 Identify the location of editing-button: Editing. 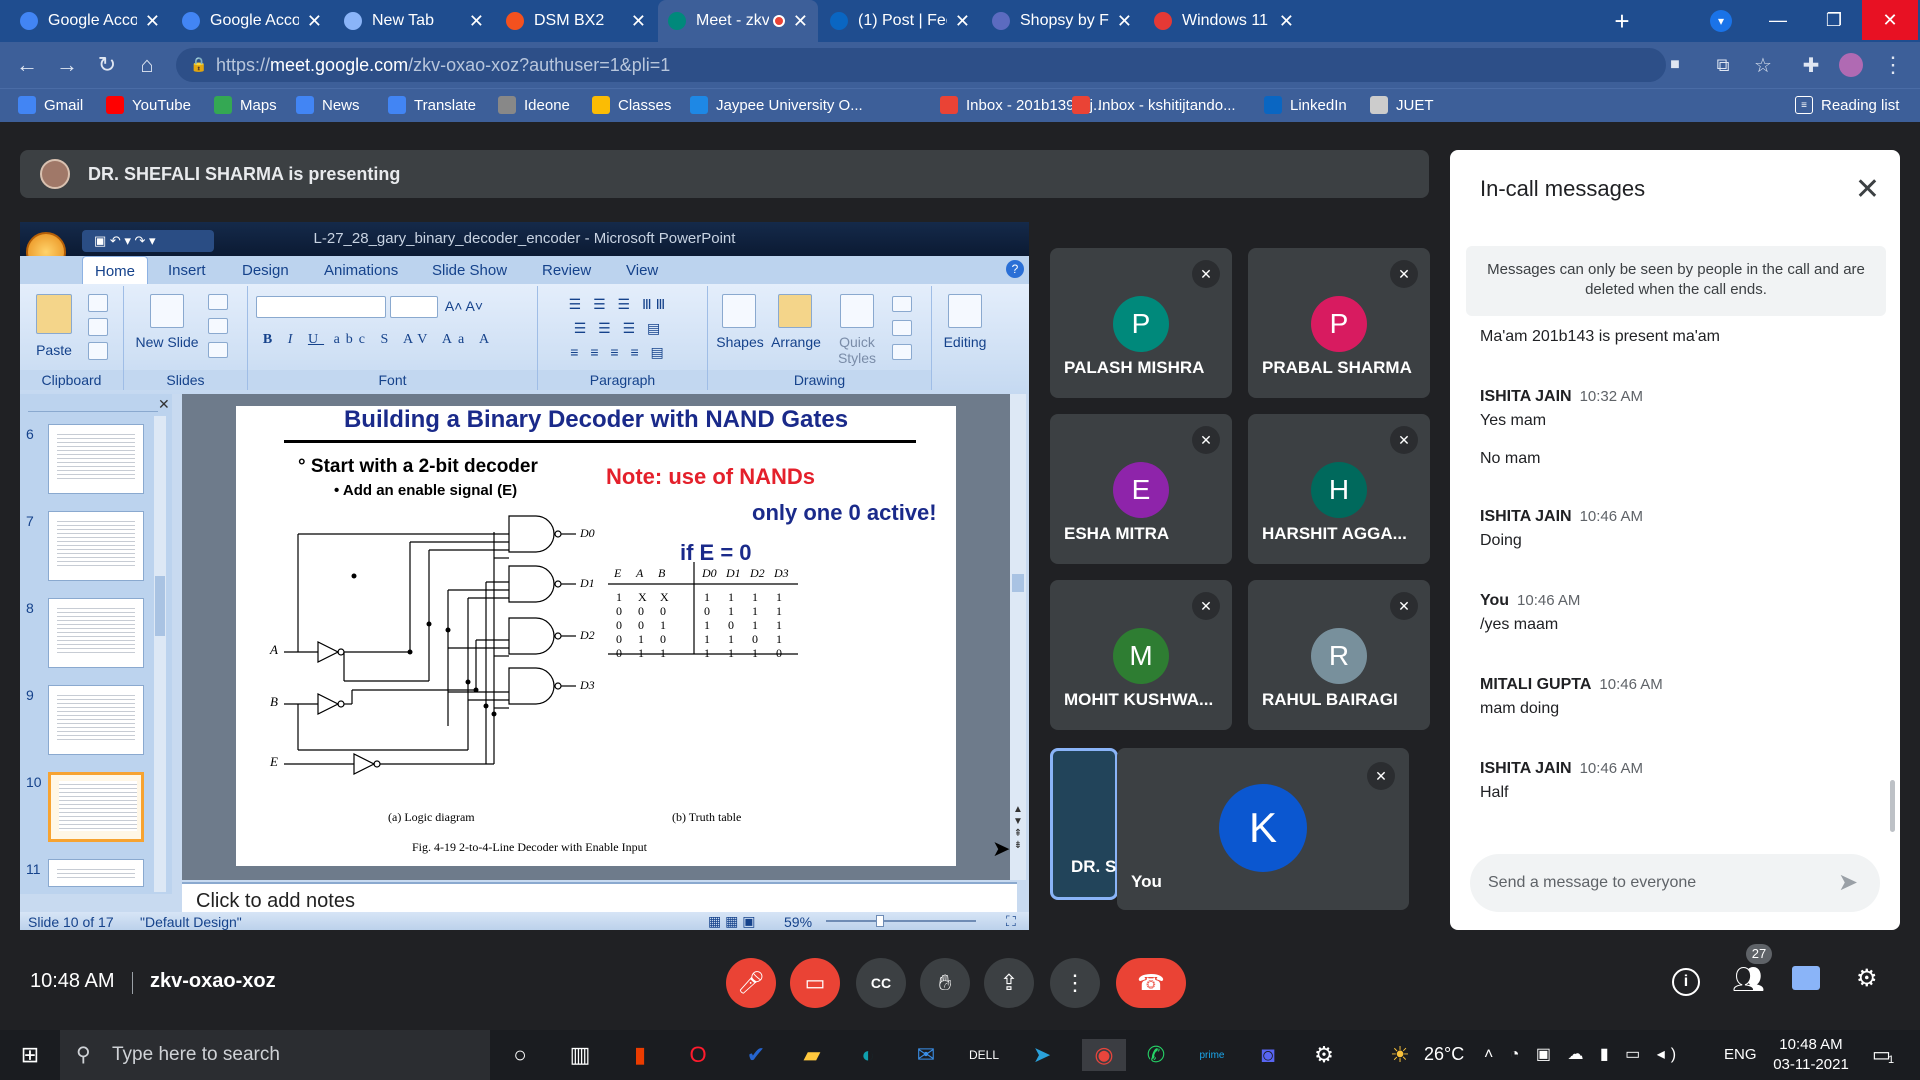
(965, 342).